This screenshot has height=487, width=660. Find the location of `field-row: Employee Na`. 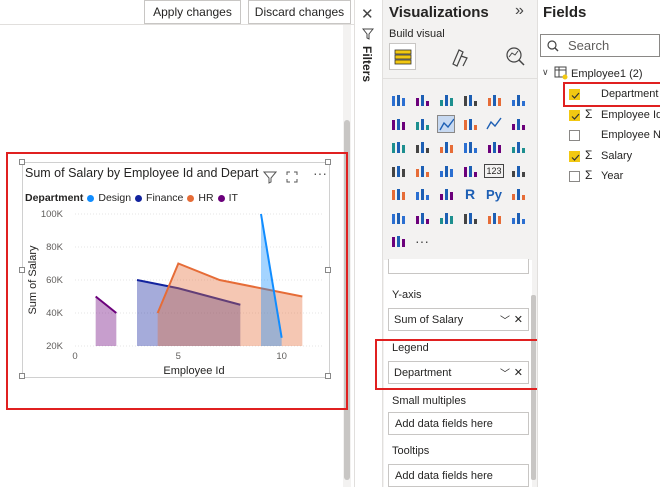

field-row: Employee Na is located at coordinates (613, 135).